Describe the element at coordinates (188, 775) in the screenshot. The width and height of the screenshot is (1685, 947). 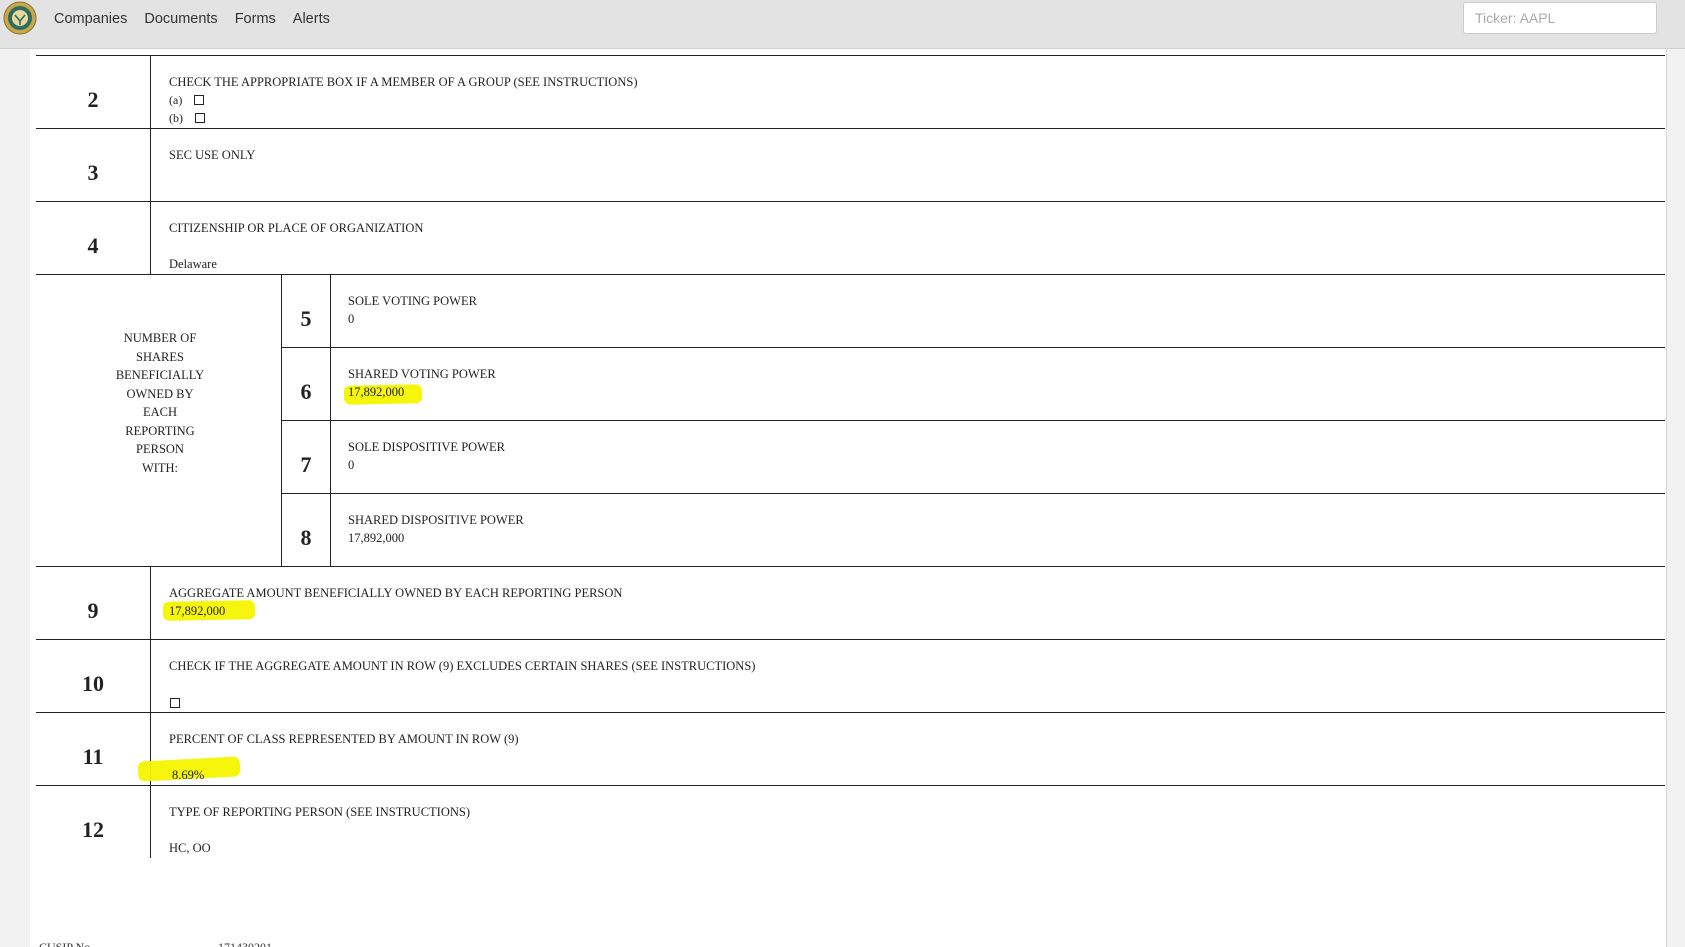
I see `row-value: 8.69%` at that location.